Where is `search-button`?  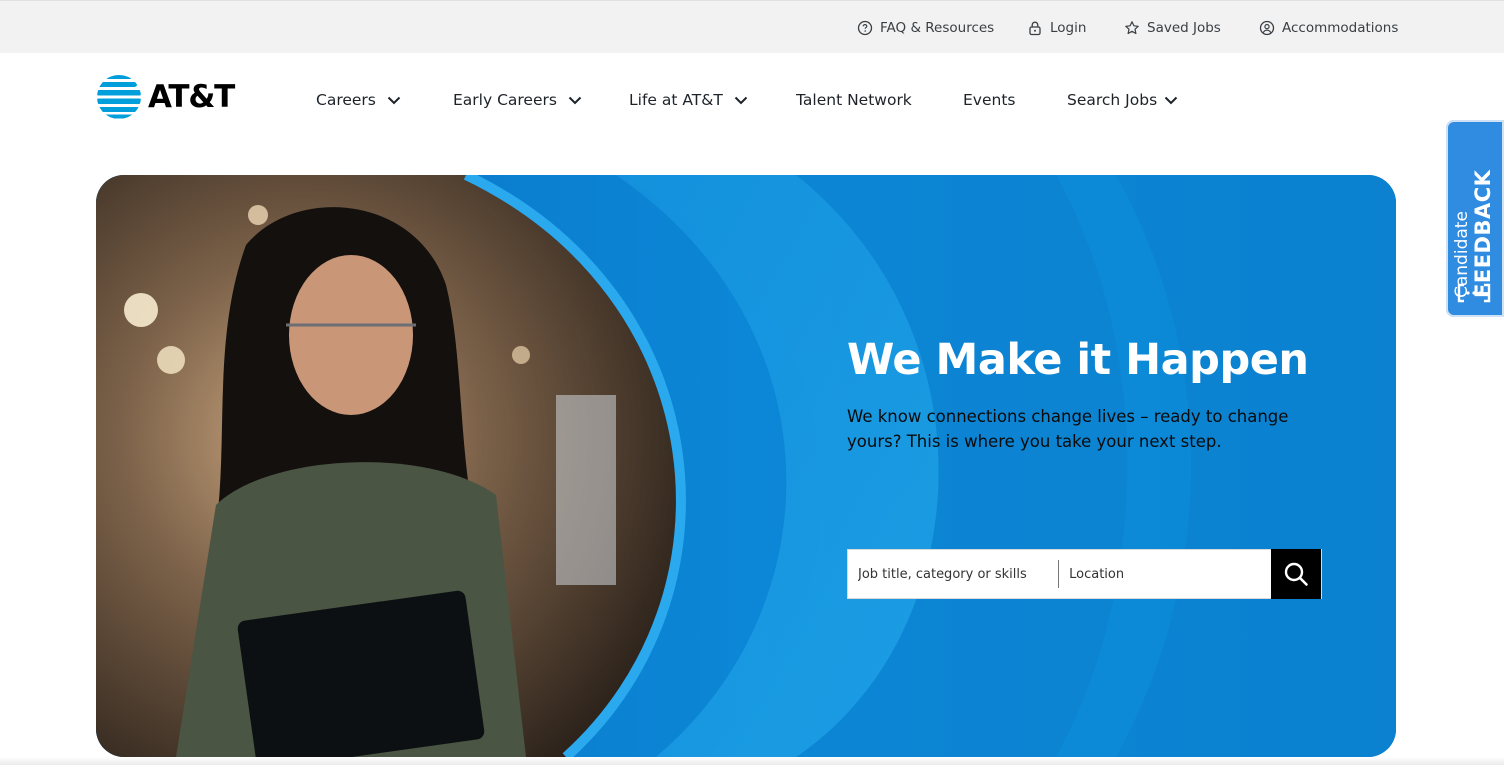 search-button is located at coordinates (1296, 574).